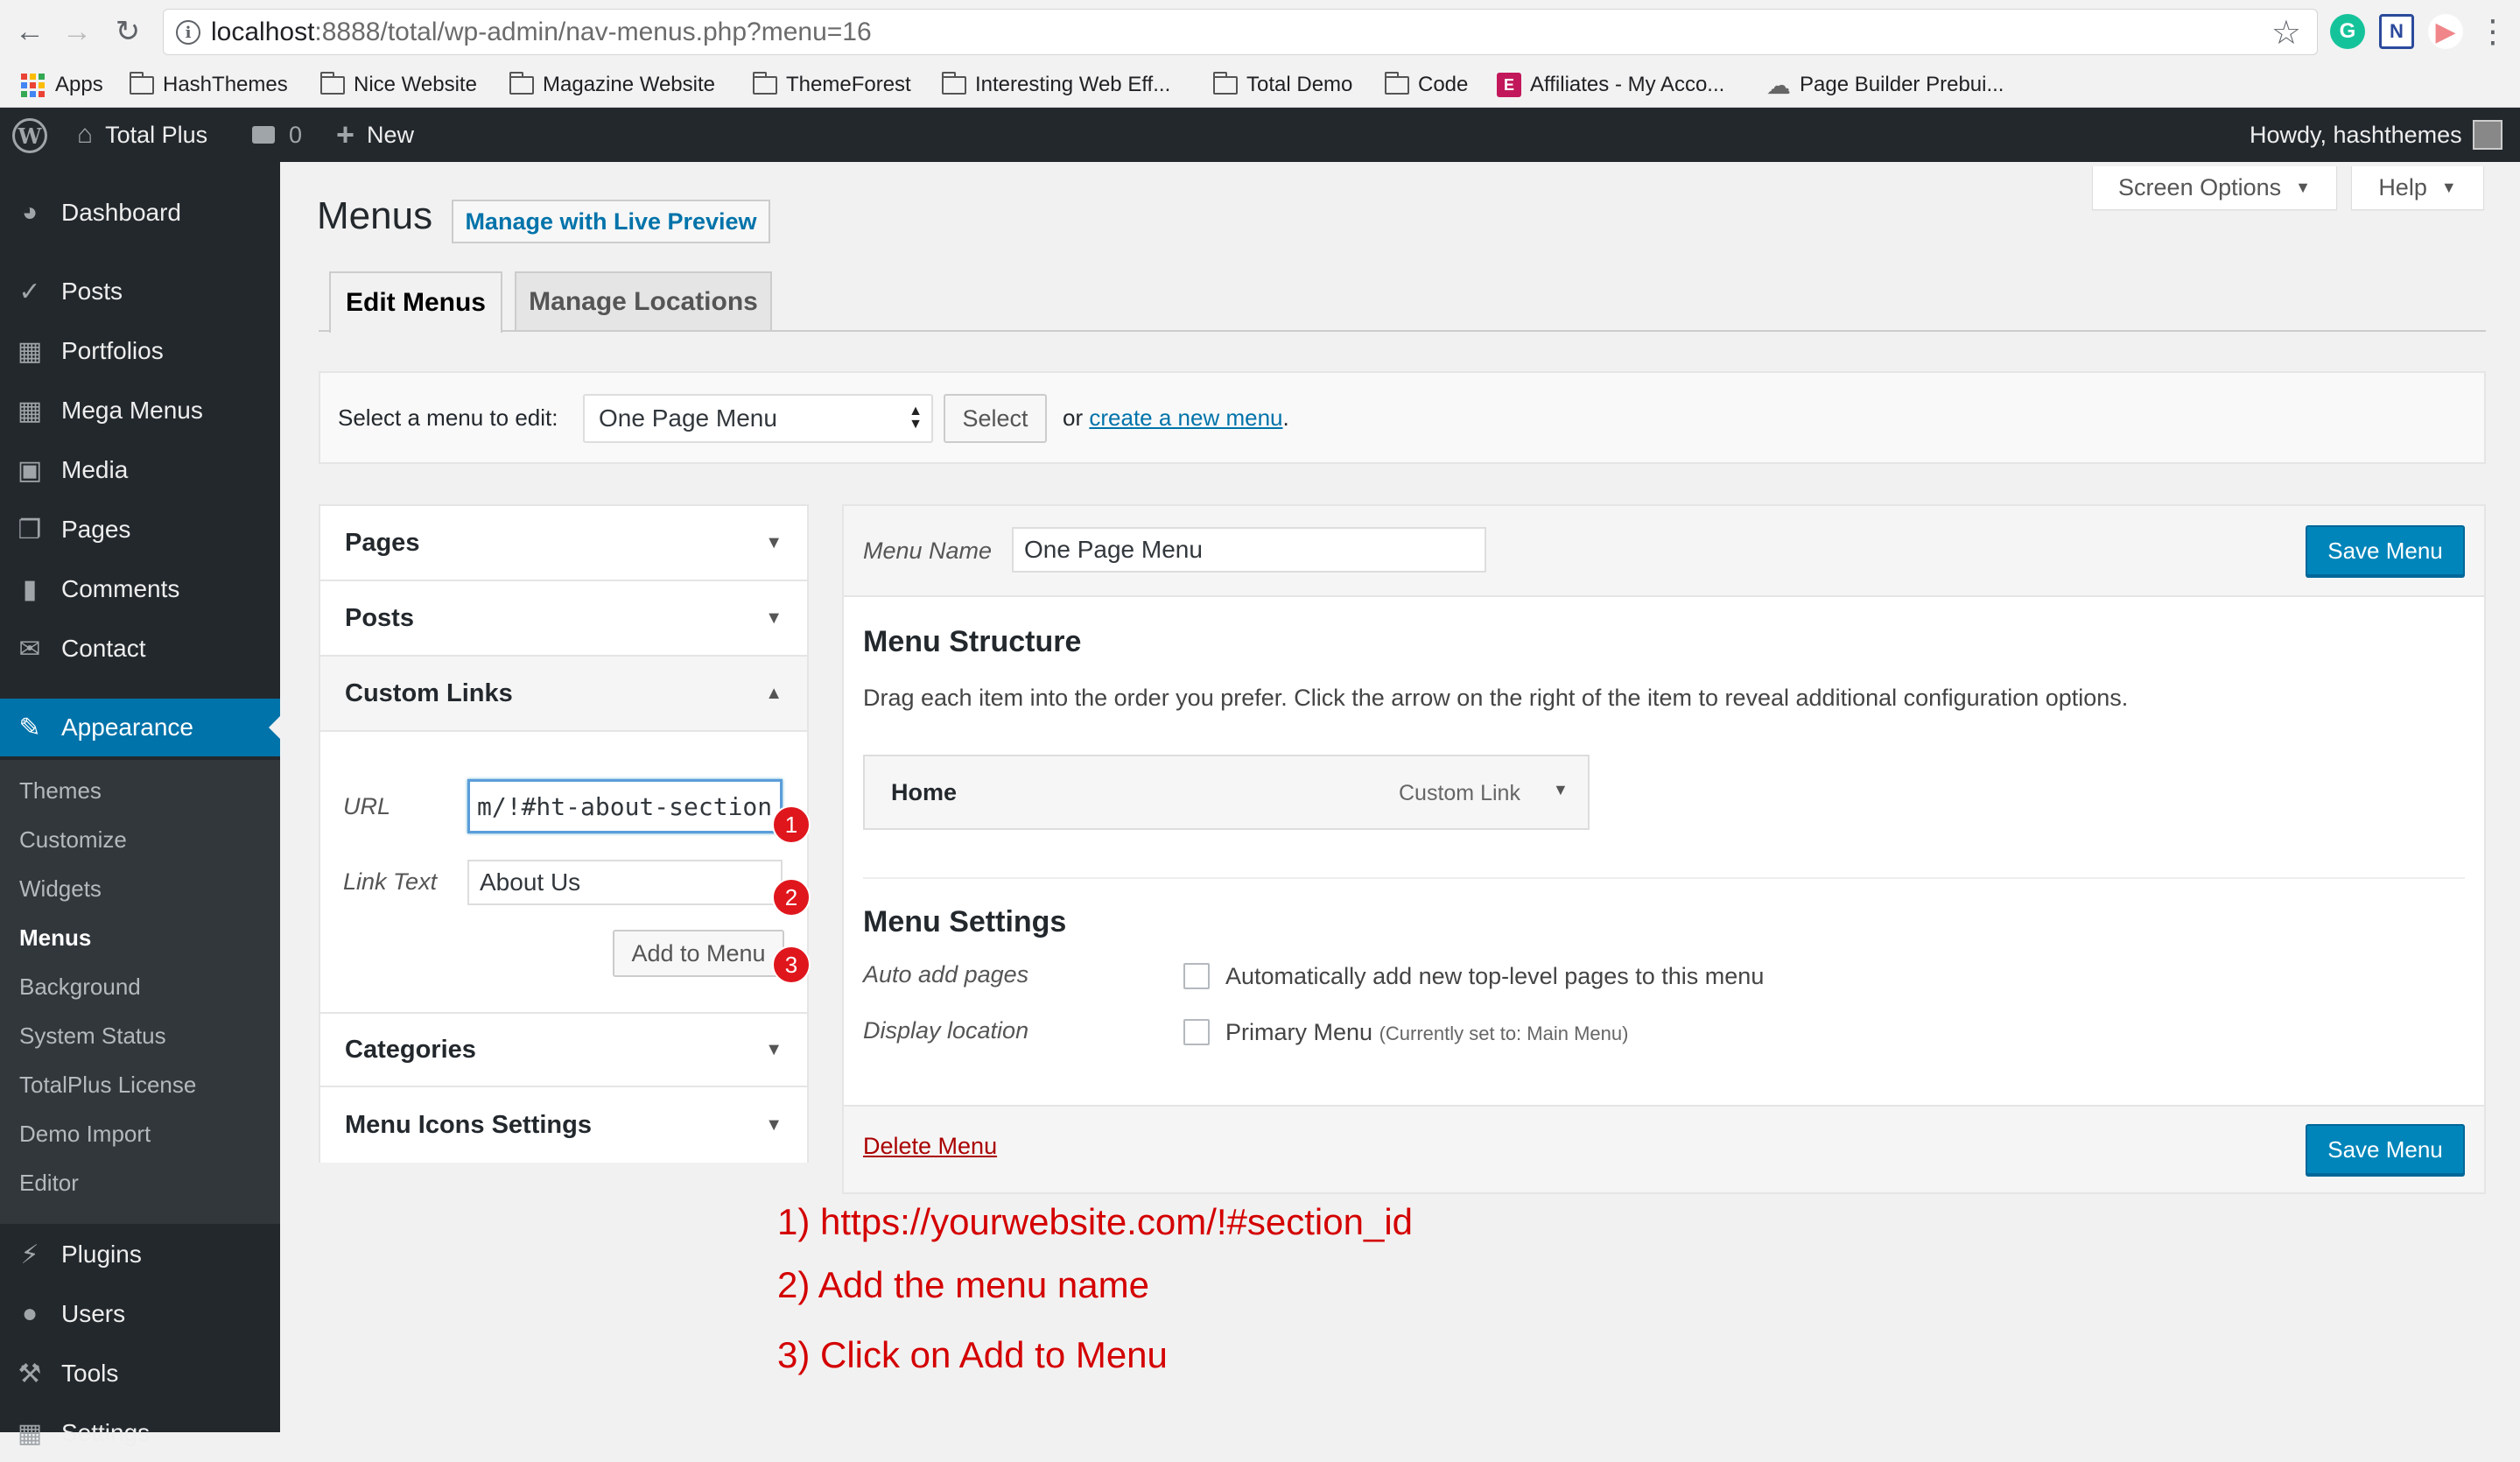  I want to click on submenu-totalplus-license: TotalPlus License, so click(107, 1086).